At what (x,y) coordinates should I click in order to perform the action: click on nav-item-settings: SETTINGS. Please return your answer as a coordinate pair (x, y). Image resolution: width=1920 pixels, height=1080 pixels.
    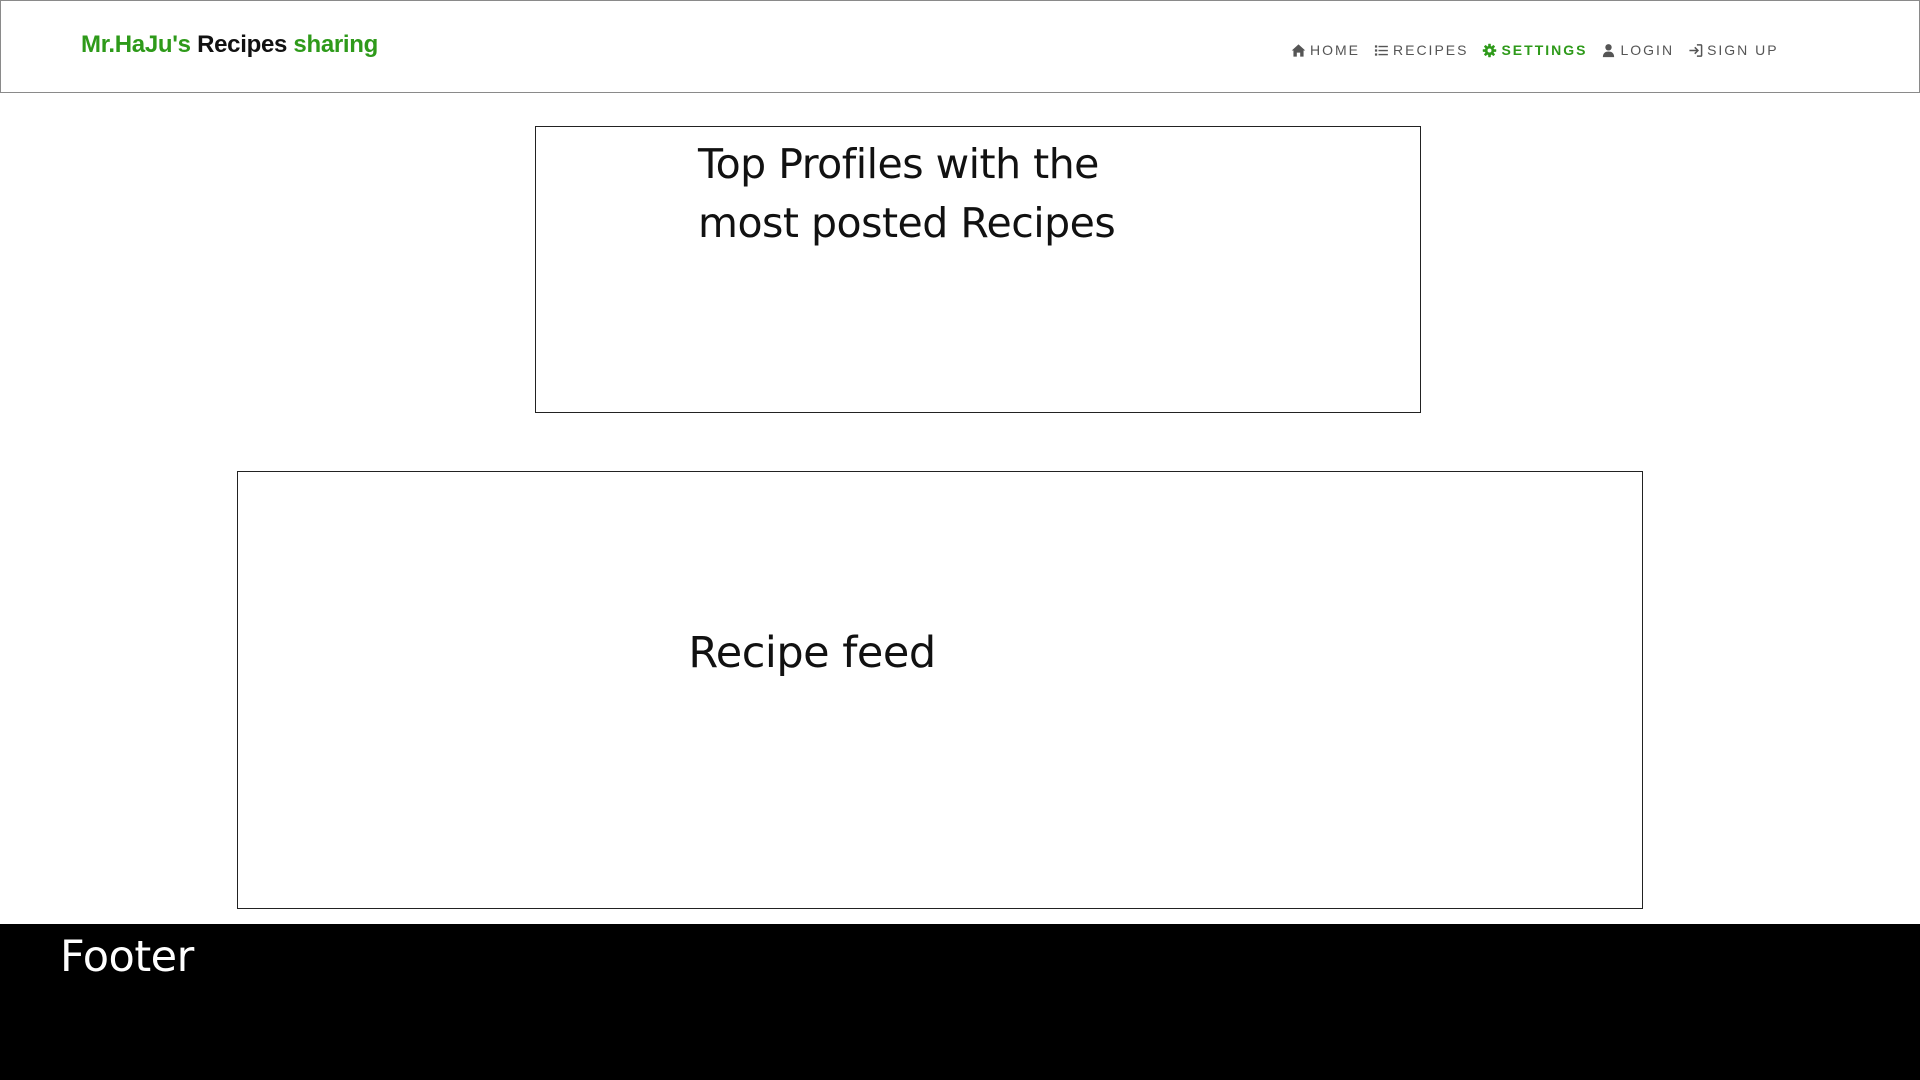
    Looking at the image, I should click on (1534, 50).